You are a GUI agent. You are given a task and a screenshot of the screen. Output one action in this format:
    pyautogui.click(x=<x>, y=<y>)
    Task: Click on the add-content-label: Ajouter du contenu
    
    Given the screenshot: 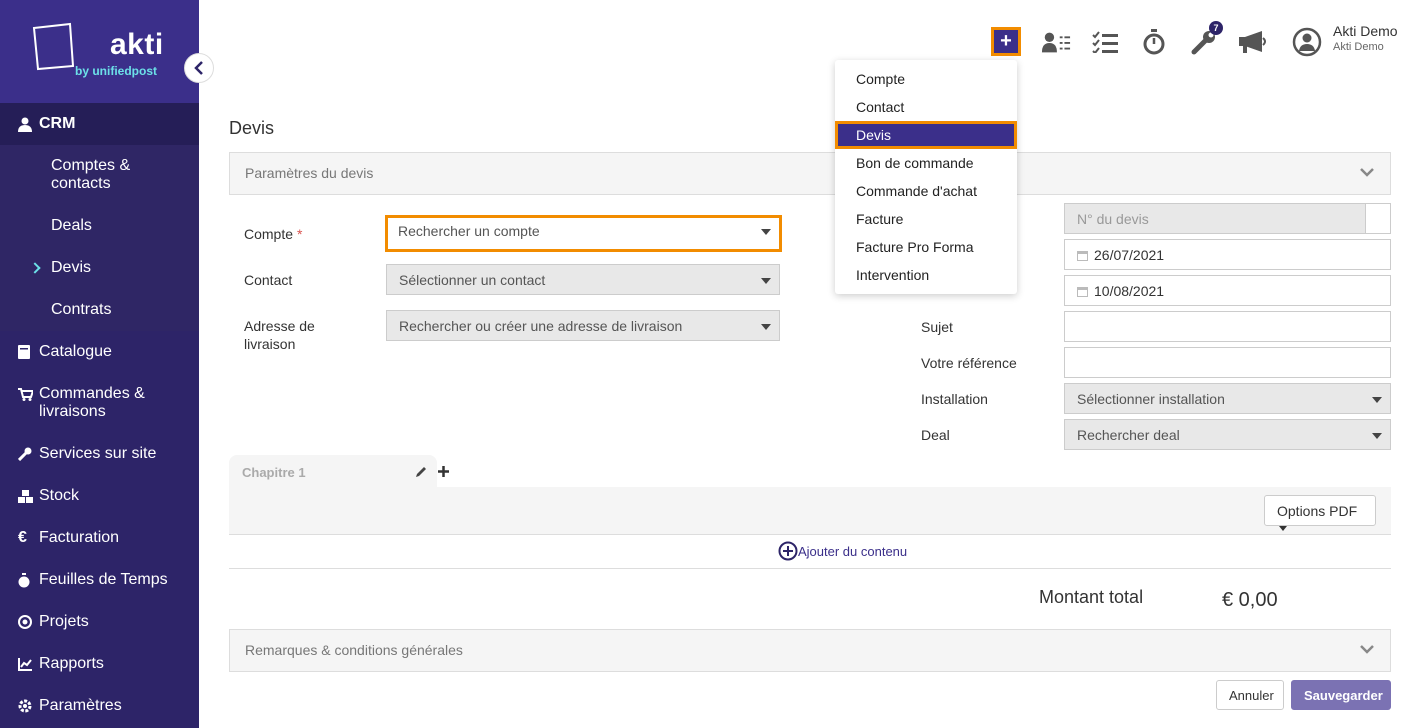 What is the action you would take?
    pyautogui.click(x=853, y=551)
    